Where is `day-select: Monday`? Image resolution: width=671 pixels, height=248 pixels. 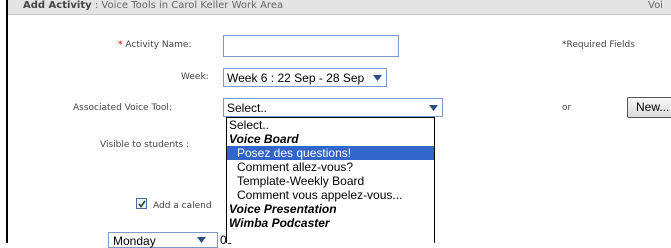
day-select: Monday is located at coordinates (163, 240).